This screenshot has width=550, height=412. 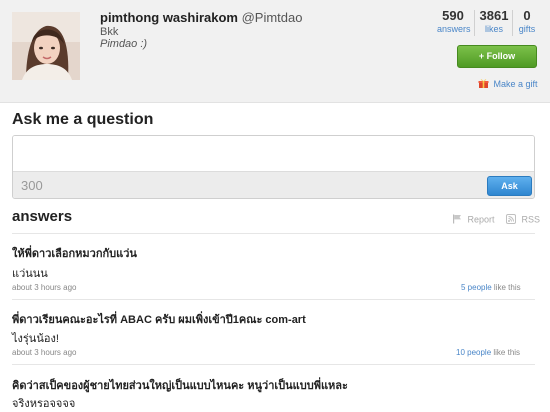 I want to click on rss-icon, so click(x=511, y=220).